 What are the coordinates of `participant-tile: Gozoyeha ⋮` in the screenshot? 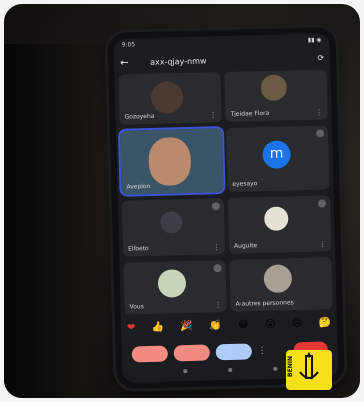 It's located at (170, 98).